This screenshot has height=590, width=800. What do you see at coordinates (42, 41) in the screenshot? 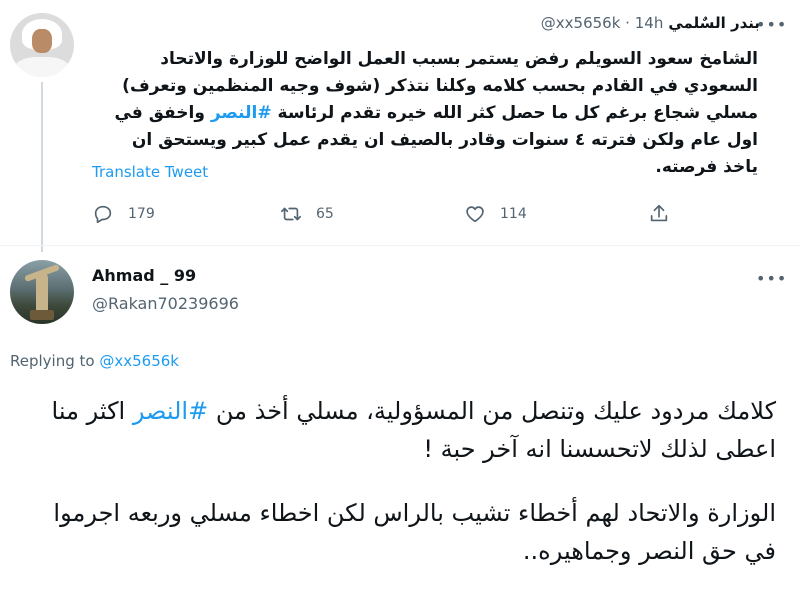
I see `avatar-face` at bounding box center [42, 41].